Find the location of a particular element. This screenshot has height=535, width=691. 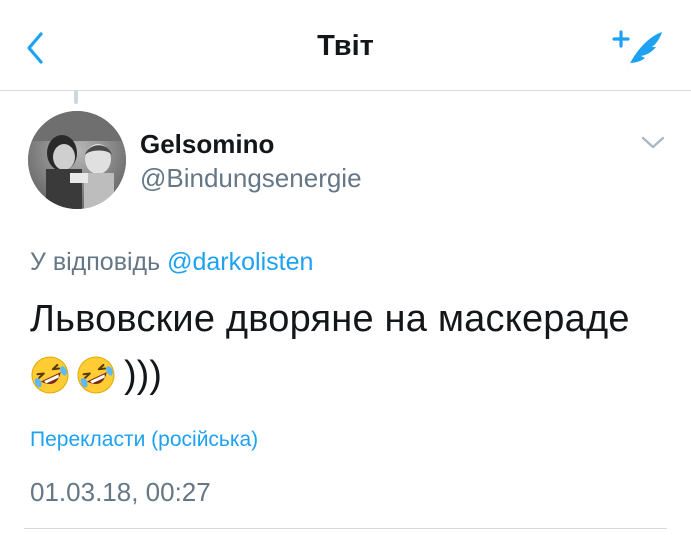

reply-mention-link: @darkolisten is located at coordinates (240, 262).